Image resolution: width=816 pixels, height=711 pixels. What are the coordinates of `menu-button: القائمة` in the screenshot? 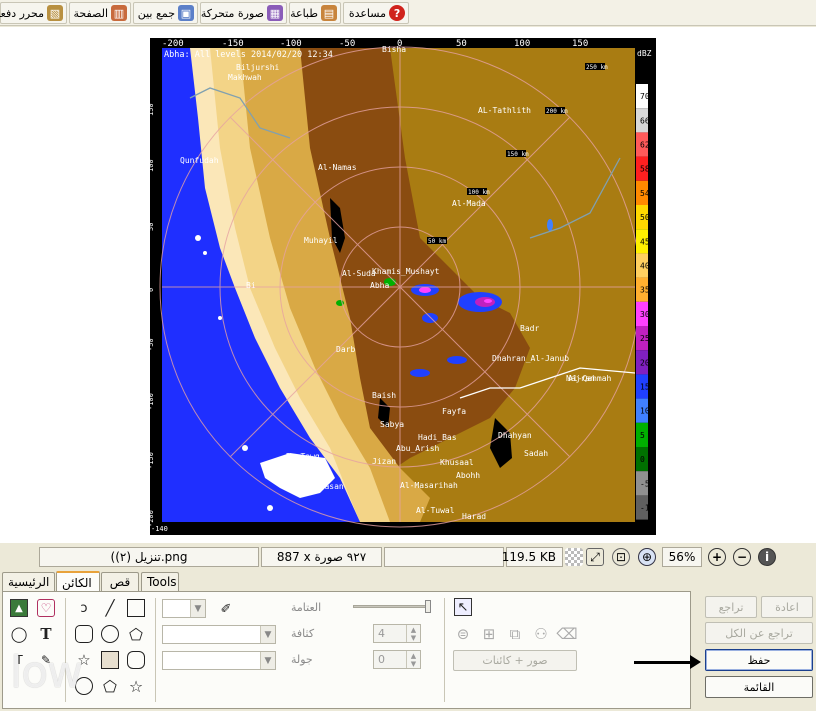 It's located at (759, 687).